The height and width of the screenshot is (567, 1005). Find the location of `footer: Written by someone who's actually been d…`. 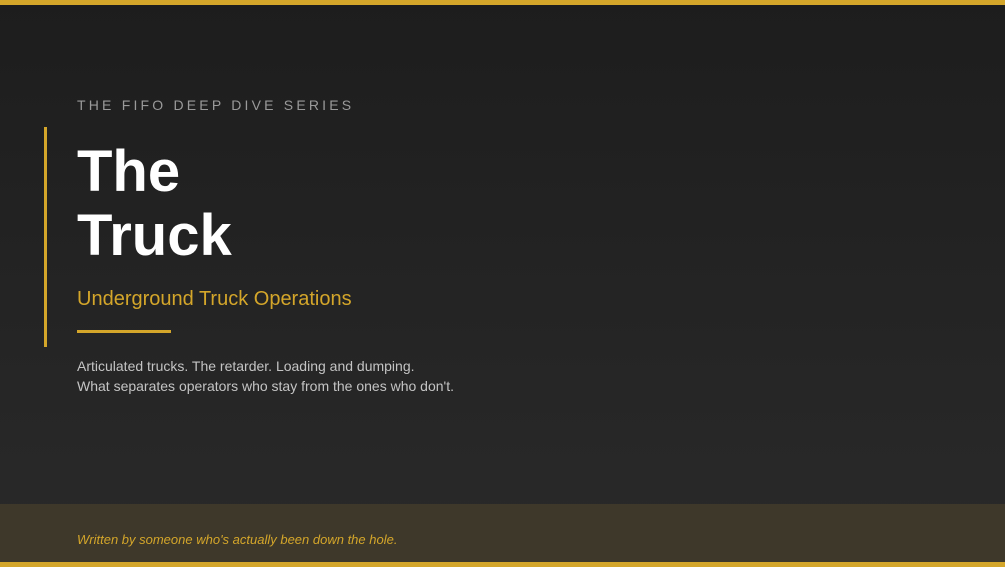

footer: Written by someone who's actually been d… is located at coordinates (502, 533).